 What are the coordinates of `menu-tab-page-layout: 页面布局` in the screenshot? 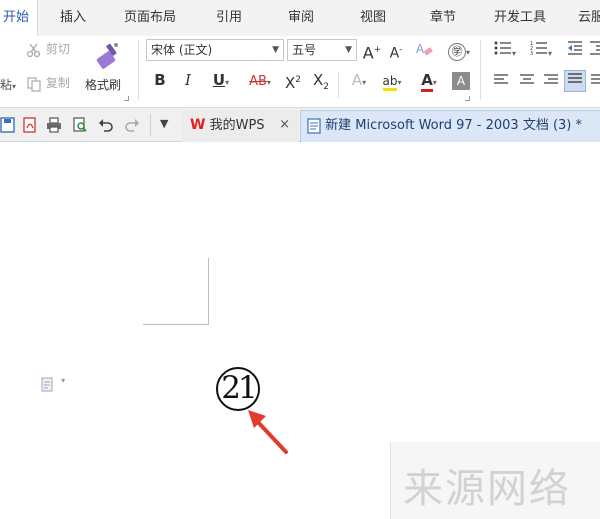 It's located at (150, 18).